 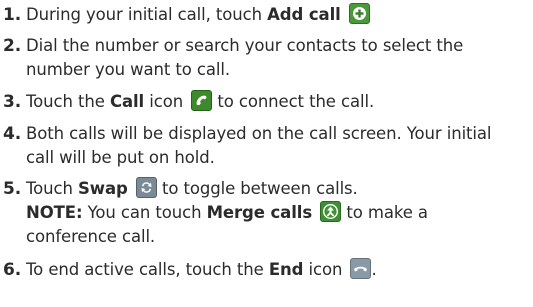 I want to click on add-call-label: Add call, so click(x=304, y=14).